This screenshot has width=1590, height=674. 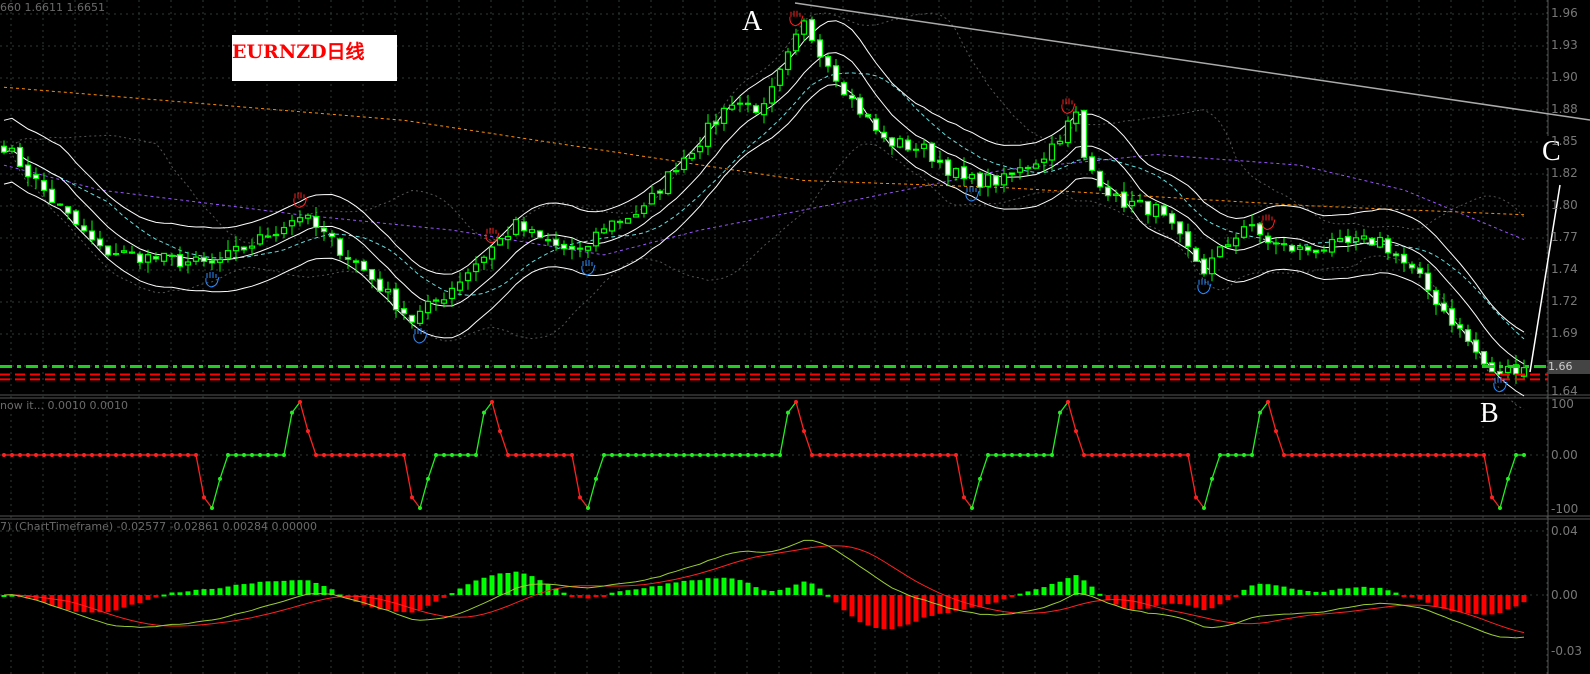 What do you see at coordinates (774, 373) in the screenshot?
I see `horizontal-levels` at bounding box center [774, 373].